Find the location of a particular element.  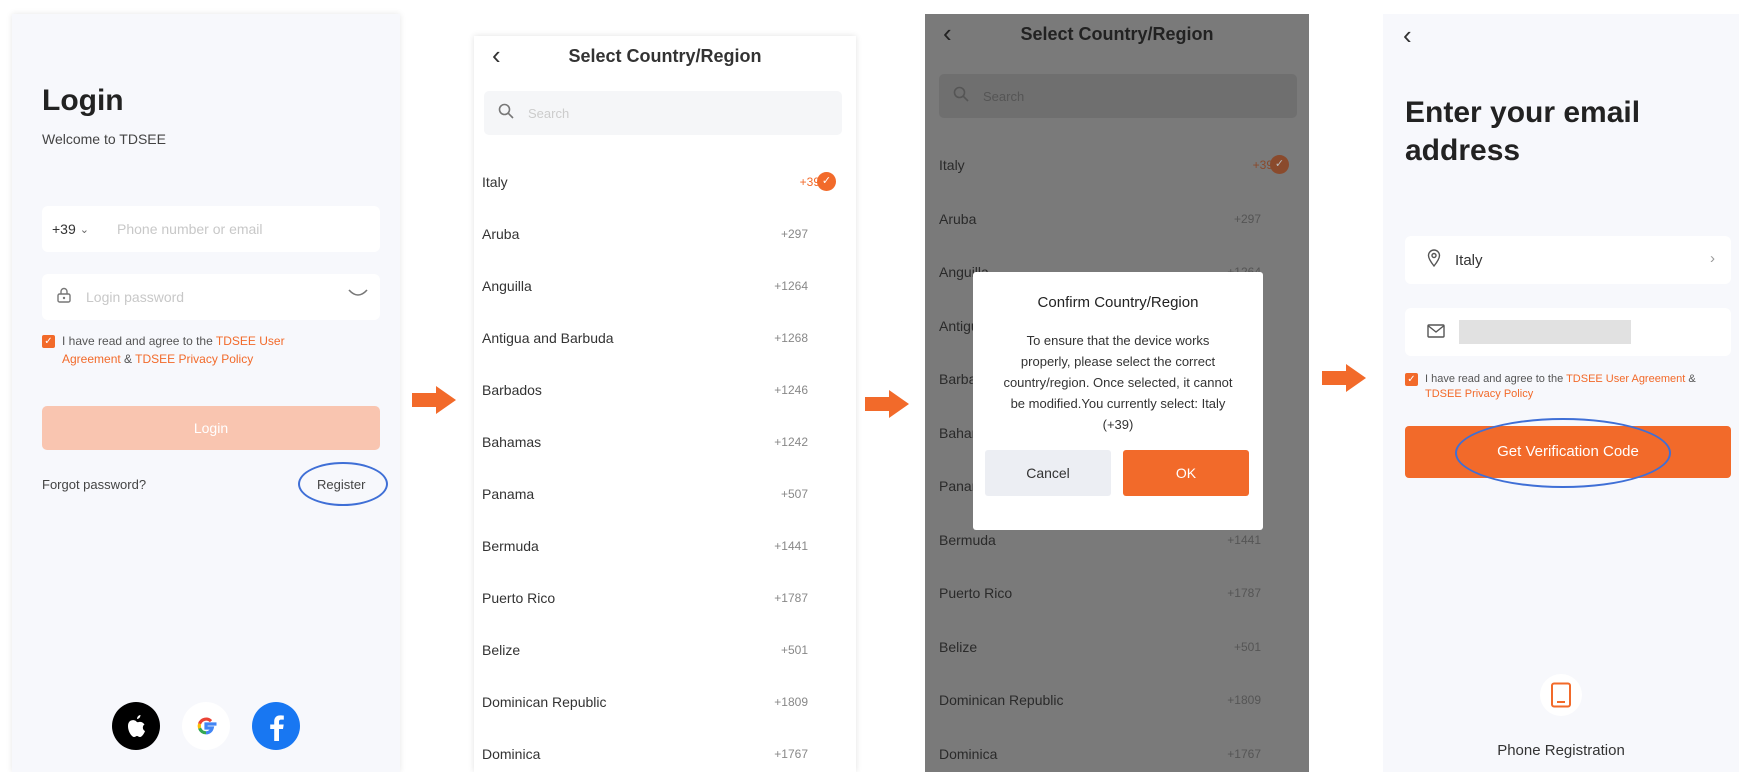

country-name: Aruba is located at coordinates (501, 234).